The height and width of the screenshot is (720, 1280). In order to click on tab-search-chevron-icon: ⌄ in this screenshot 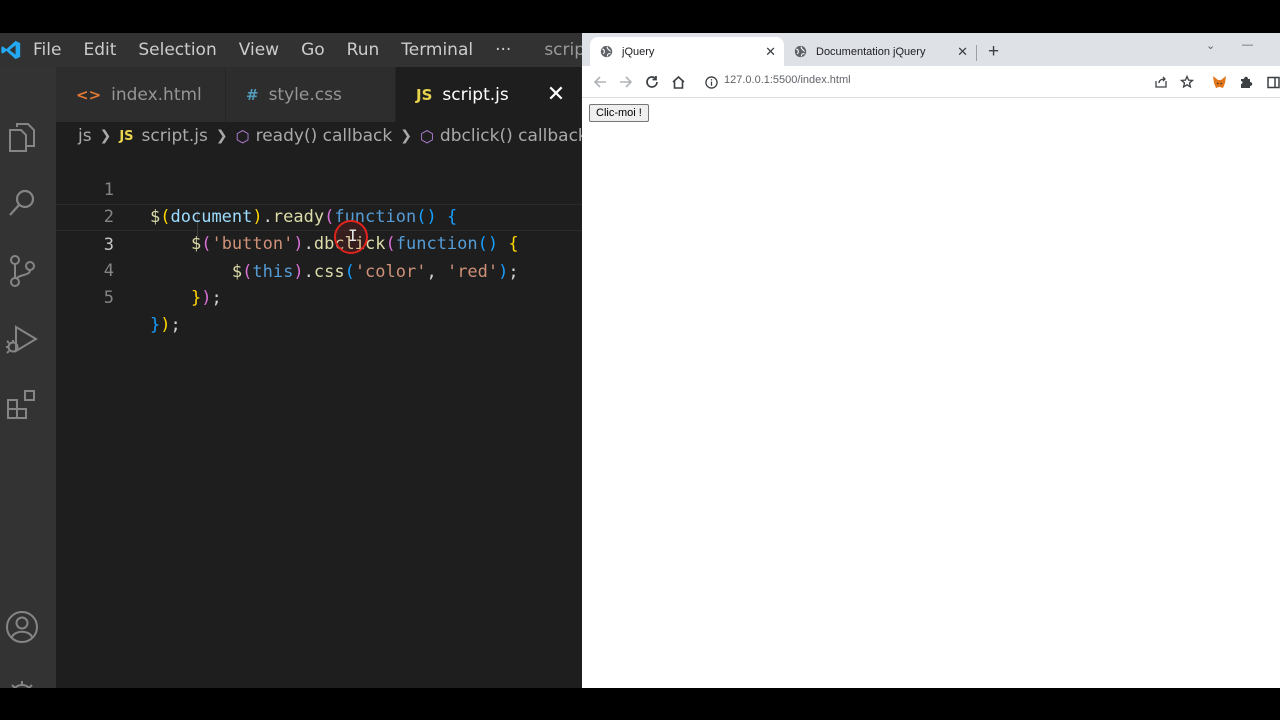, I will do `click(1210, 45)`.